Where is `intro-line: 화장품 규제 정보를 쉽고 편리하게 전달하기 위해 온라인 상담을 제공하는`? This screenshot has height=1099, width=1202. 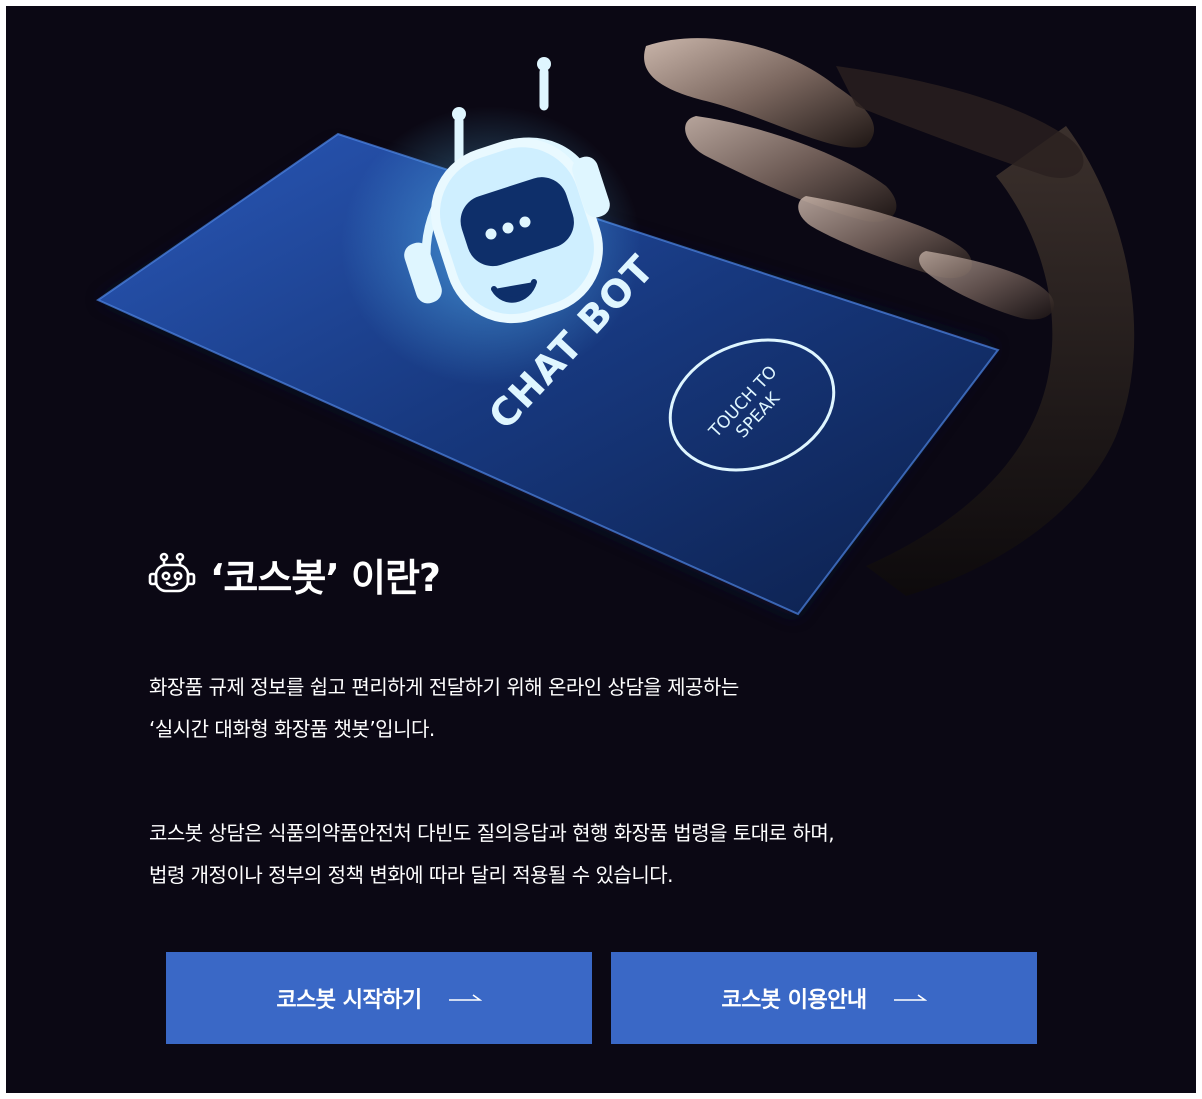
intro-line: 화장품 규제 정보를 쉽고 편리하게 전달하기 위해 온라인 상담을 제공하는 is located at coordinates (444, 687).